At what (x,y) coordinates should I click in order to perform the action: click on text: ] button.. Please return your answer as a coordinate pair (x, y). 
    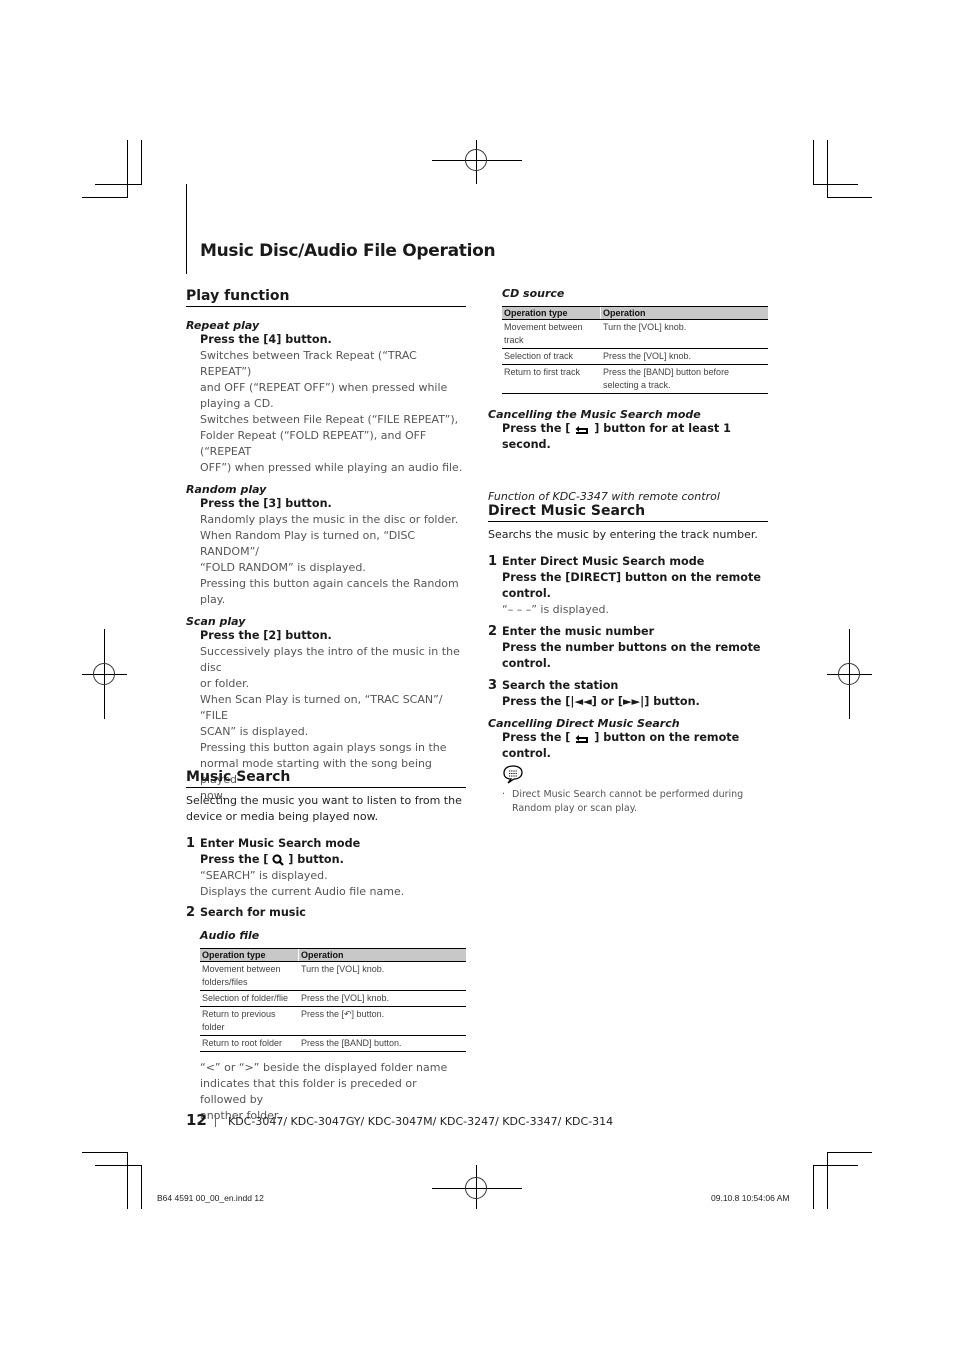
    Looking at the image, I should click on (316, 859).